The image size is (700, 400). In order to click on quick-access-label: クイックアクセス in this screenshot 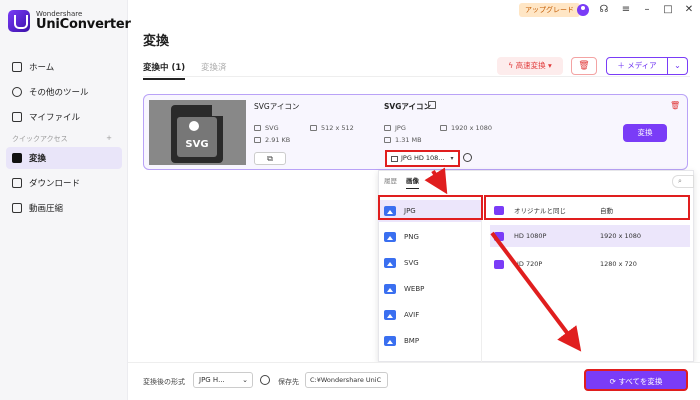, I will do `click(40, 139)`.